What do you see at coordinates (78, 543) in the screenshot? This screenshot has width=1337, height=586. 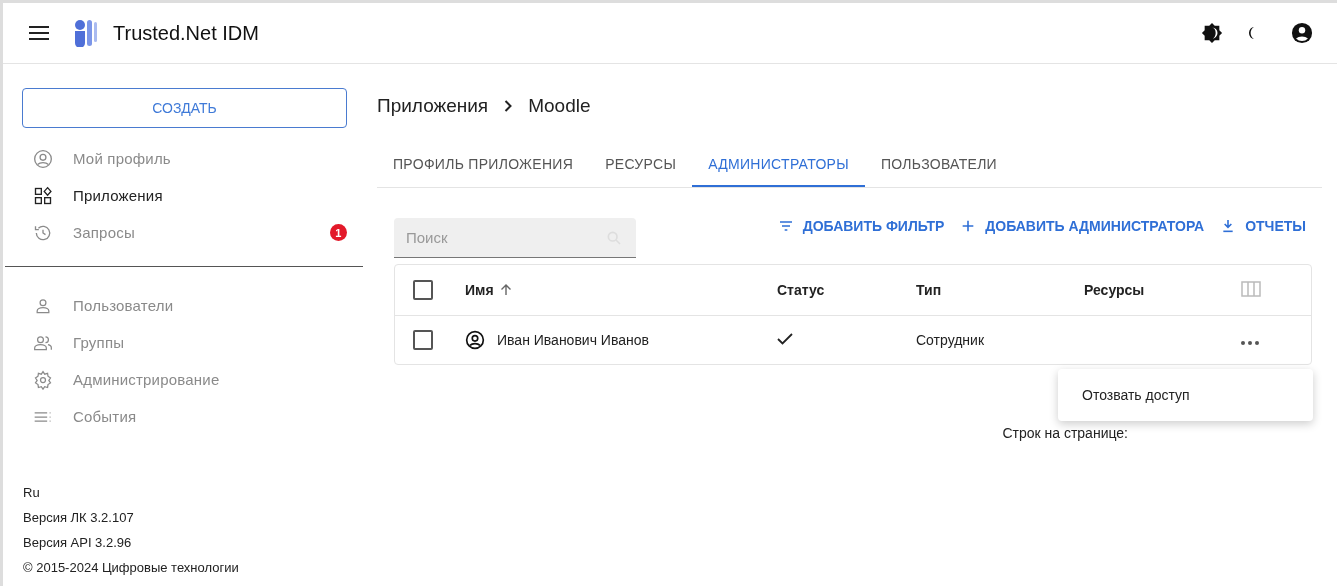 I see `footer-text: Версия API 3.2.96` at bounding box center [78, 543].